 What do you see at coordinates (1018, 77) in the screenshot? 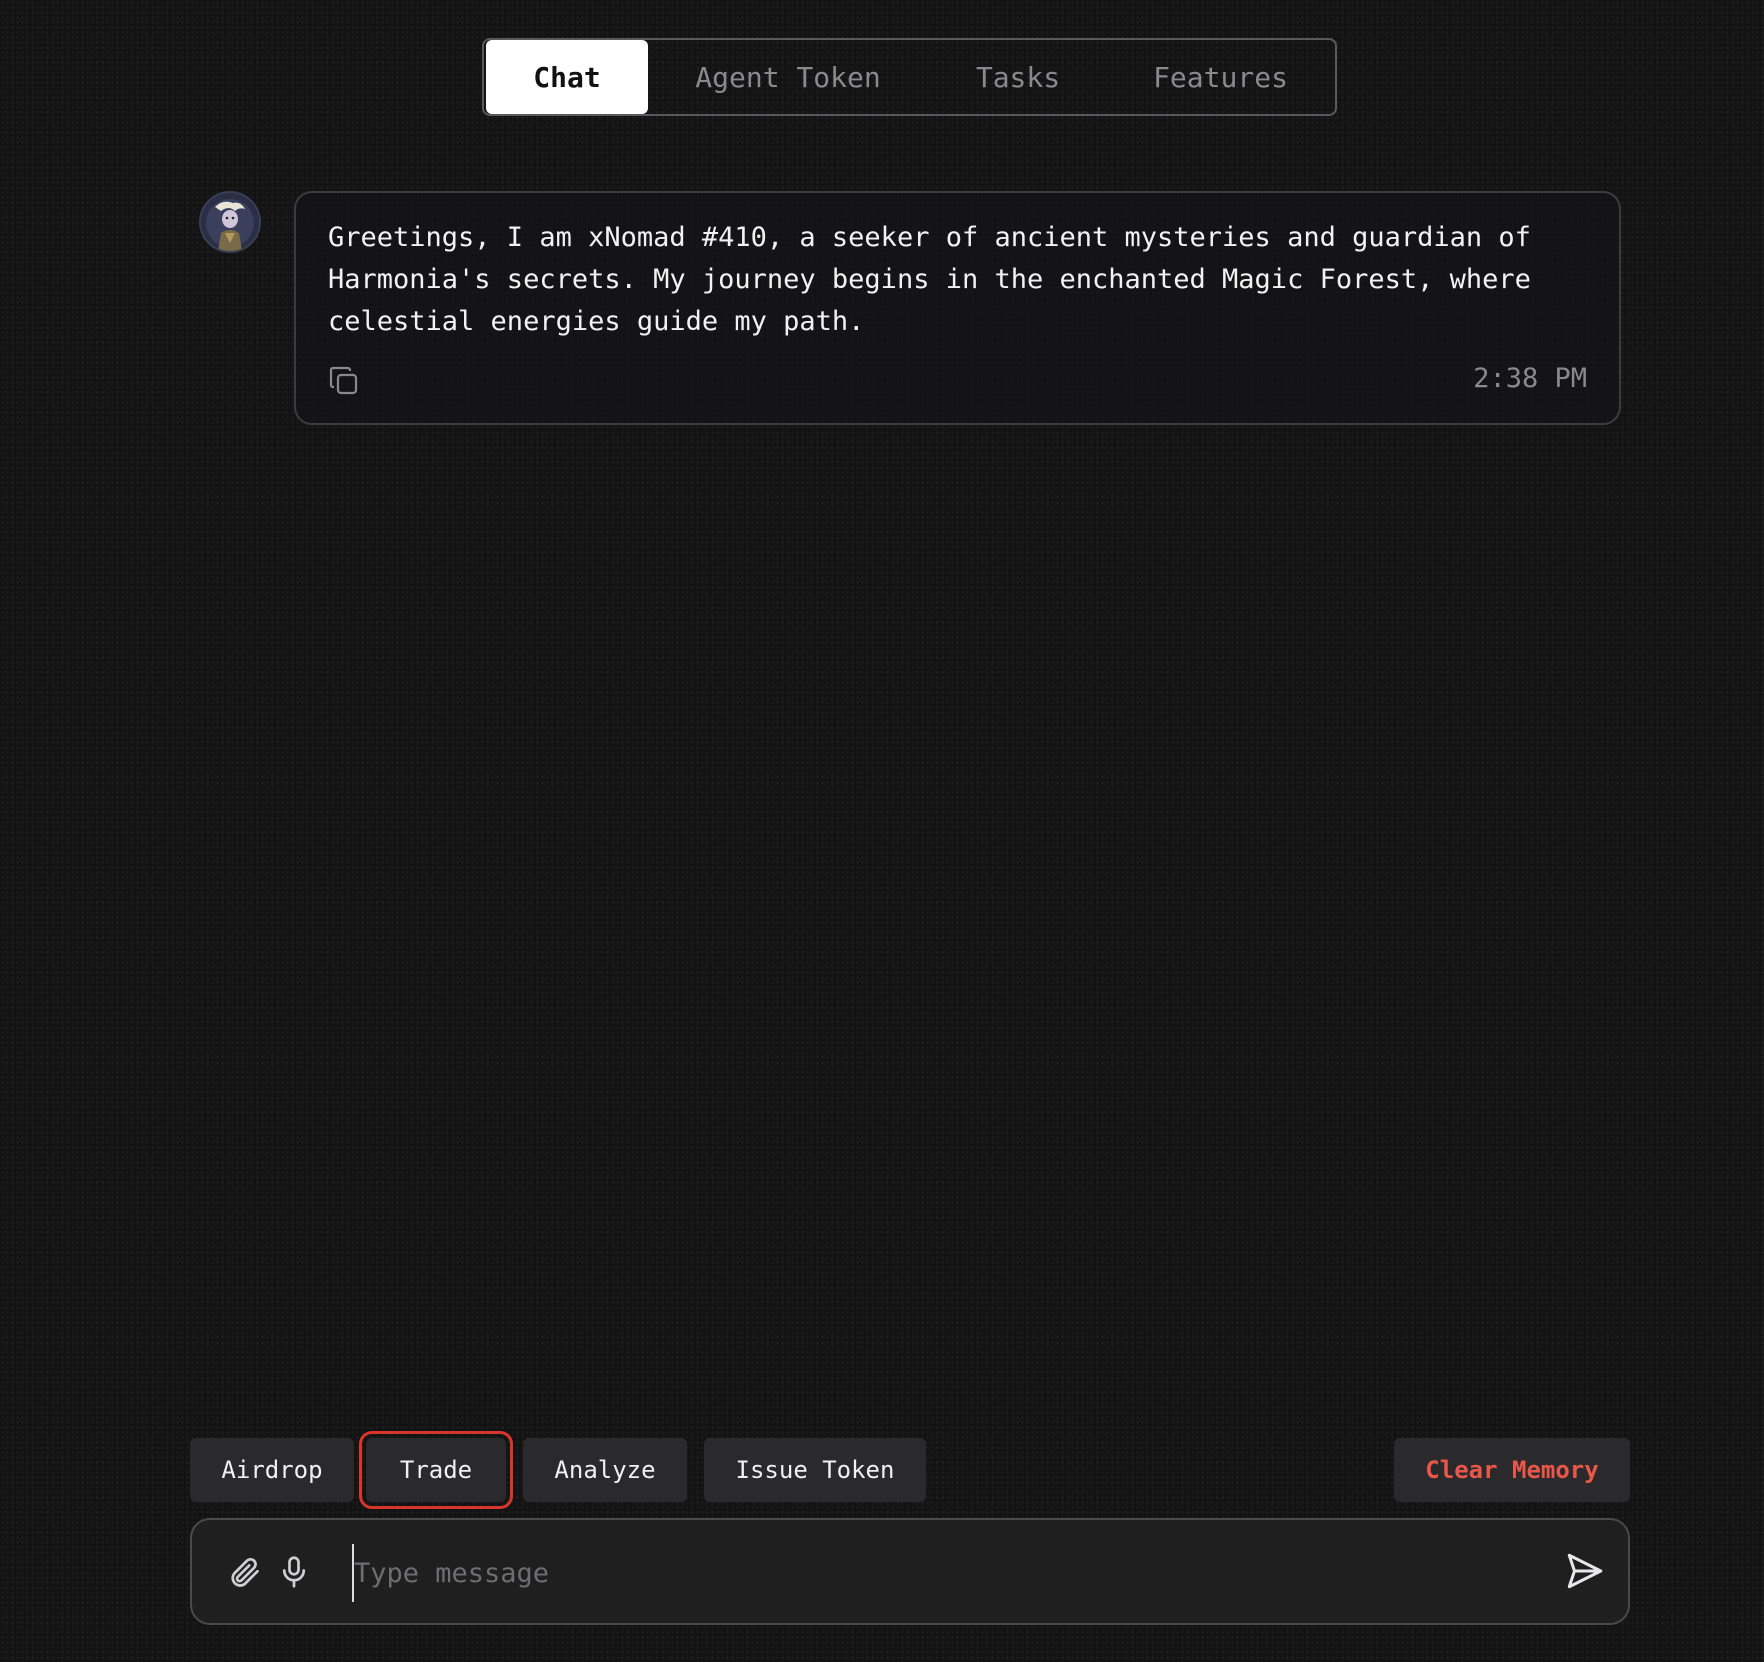
I see `tab-tasks: Tasks` at bounding box center [1018, 77].